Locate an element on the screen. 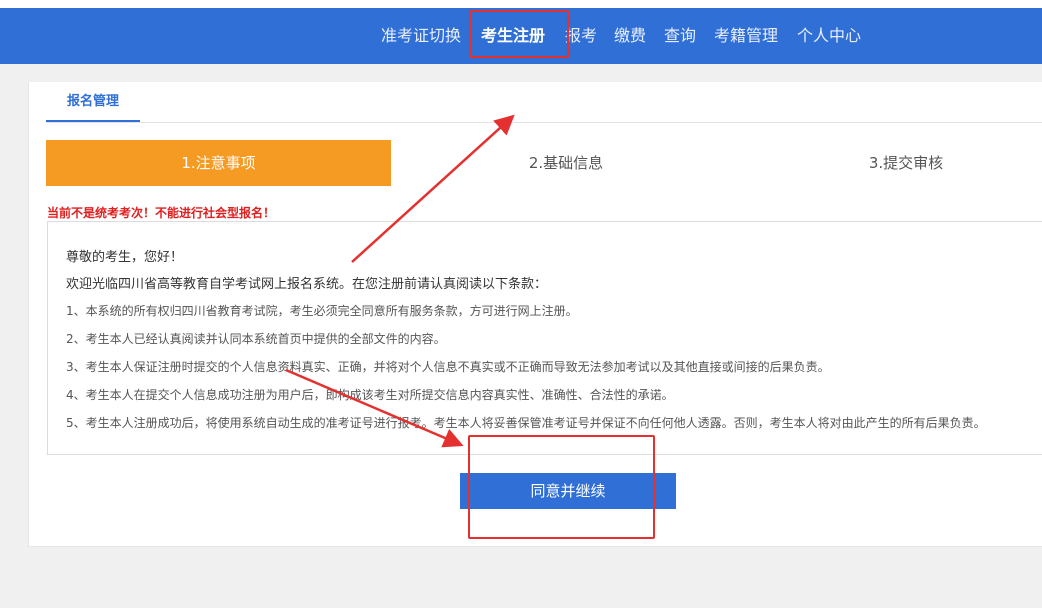  nav-item-payment: 缴费 is located at coordinates (630, 36).